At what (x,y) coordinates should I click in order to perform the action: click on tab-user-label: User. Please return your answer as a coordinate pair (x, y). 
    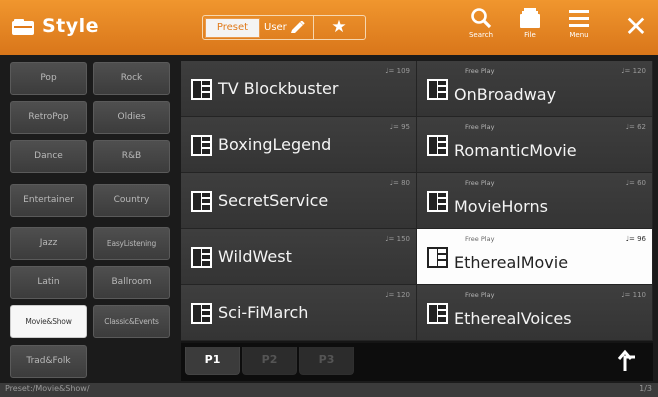
    Looking at the image, I should click on (275, 27).